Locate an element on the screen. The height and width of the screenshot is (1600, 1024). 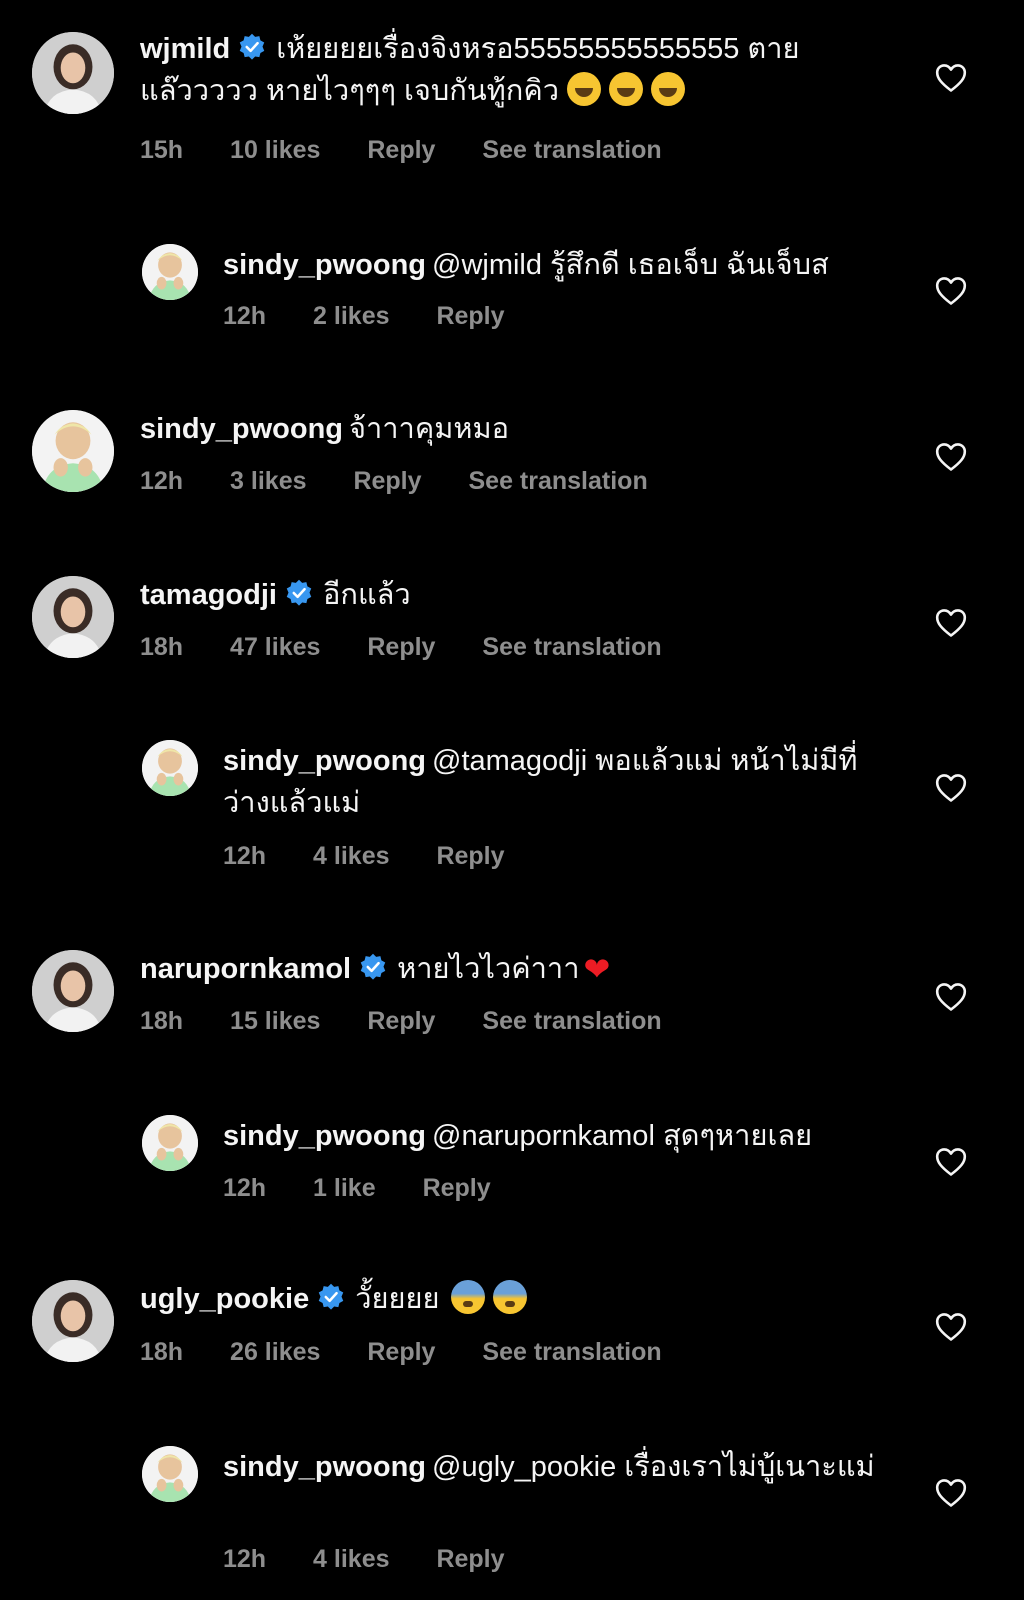
likes-count-link: 47 likes is located at coordinates (275, 647).